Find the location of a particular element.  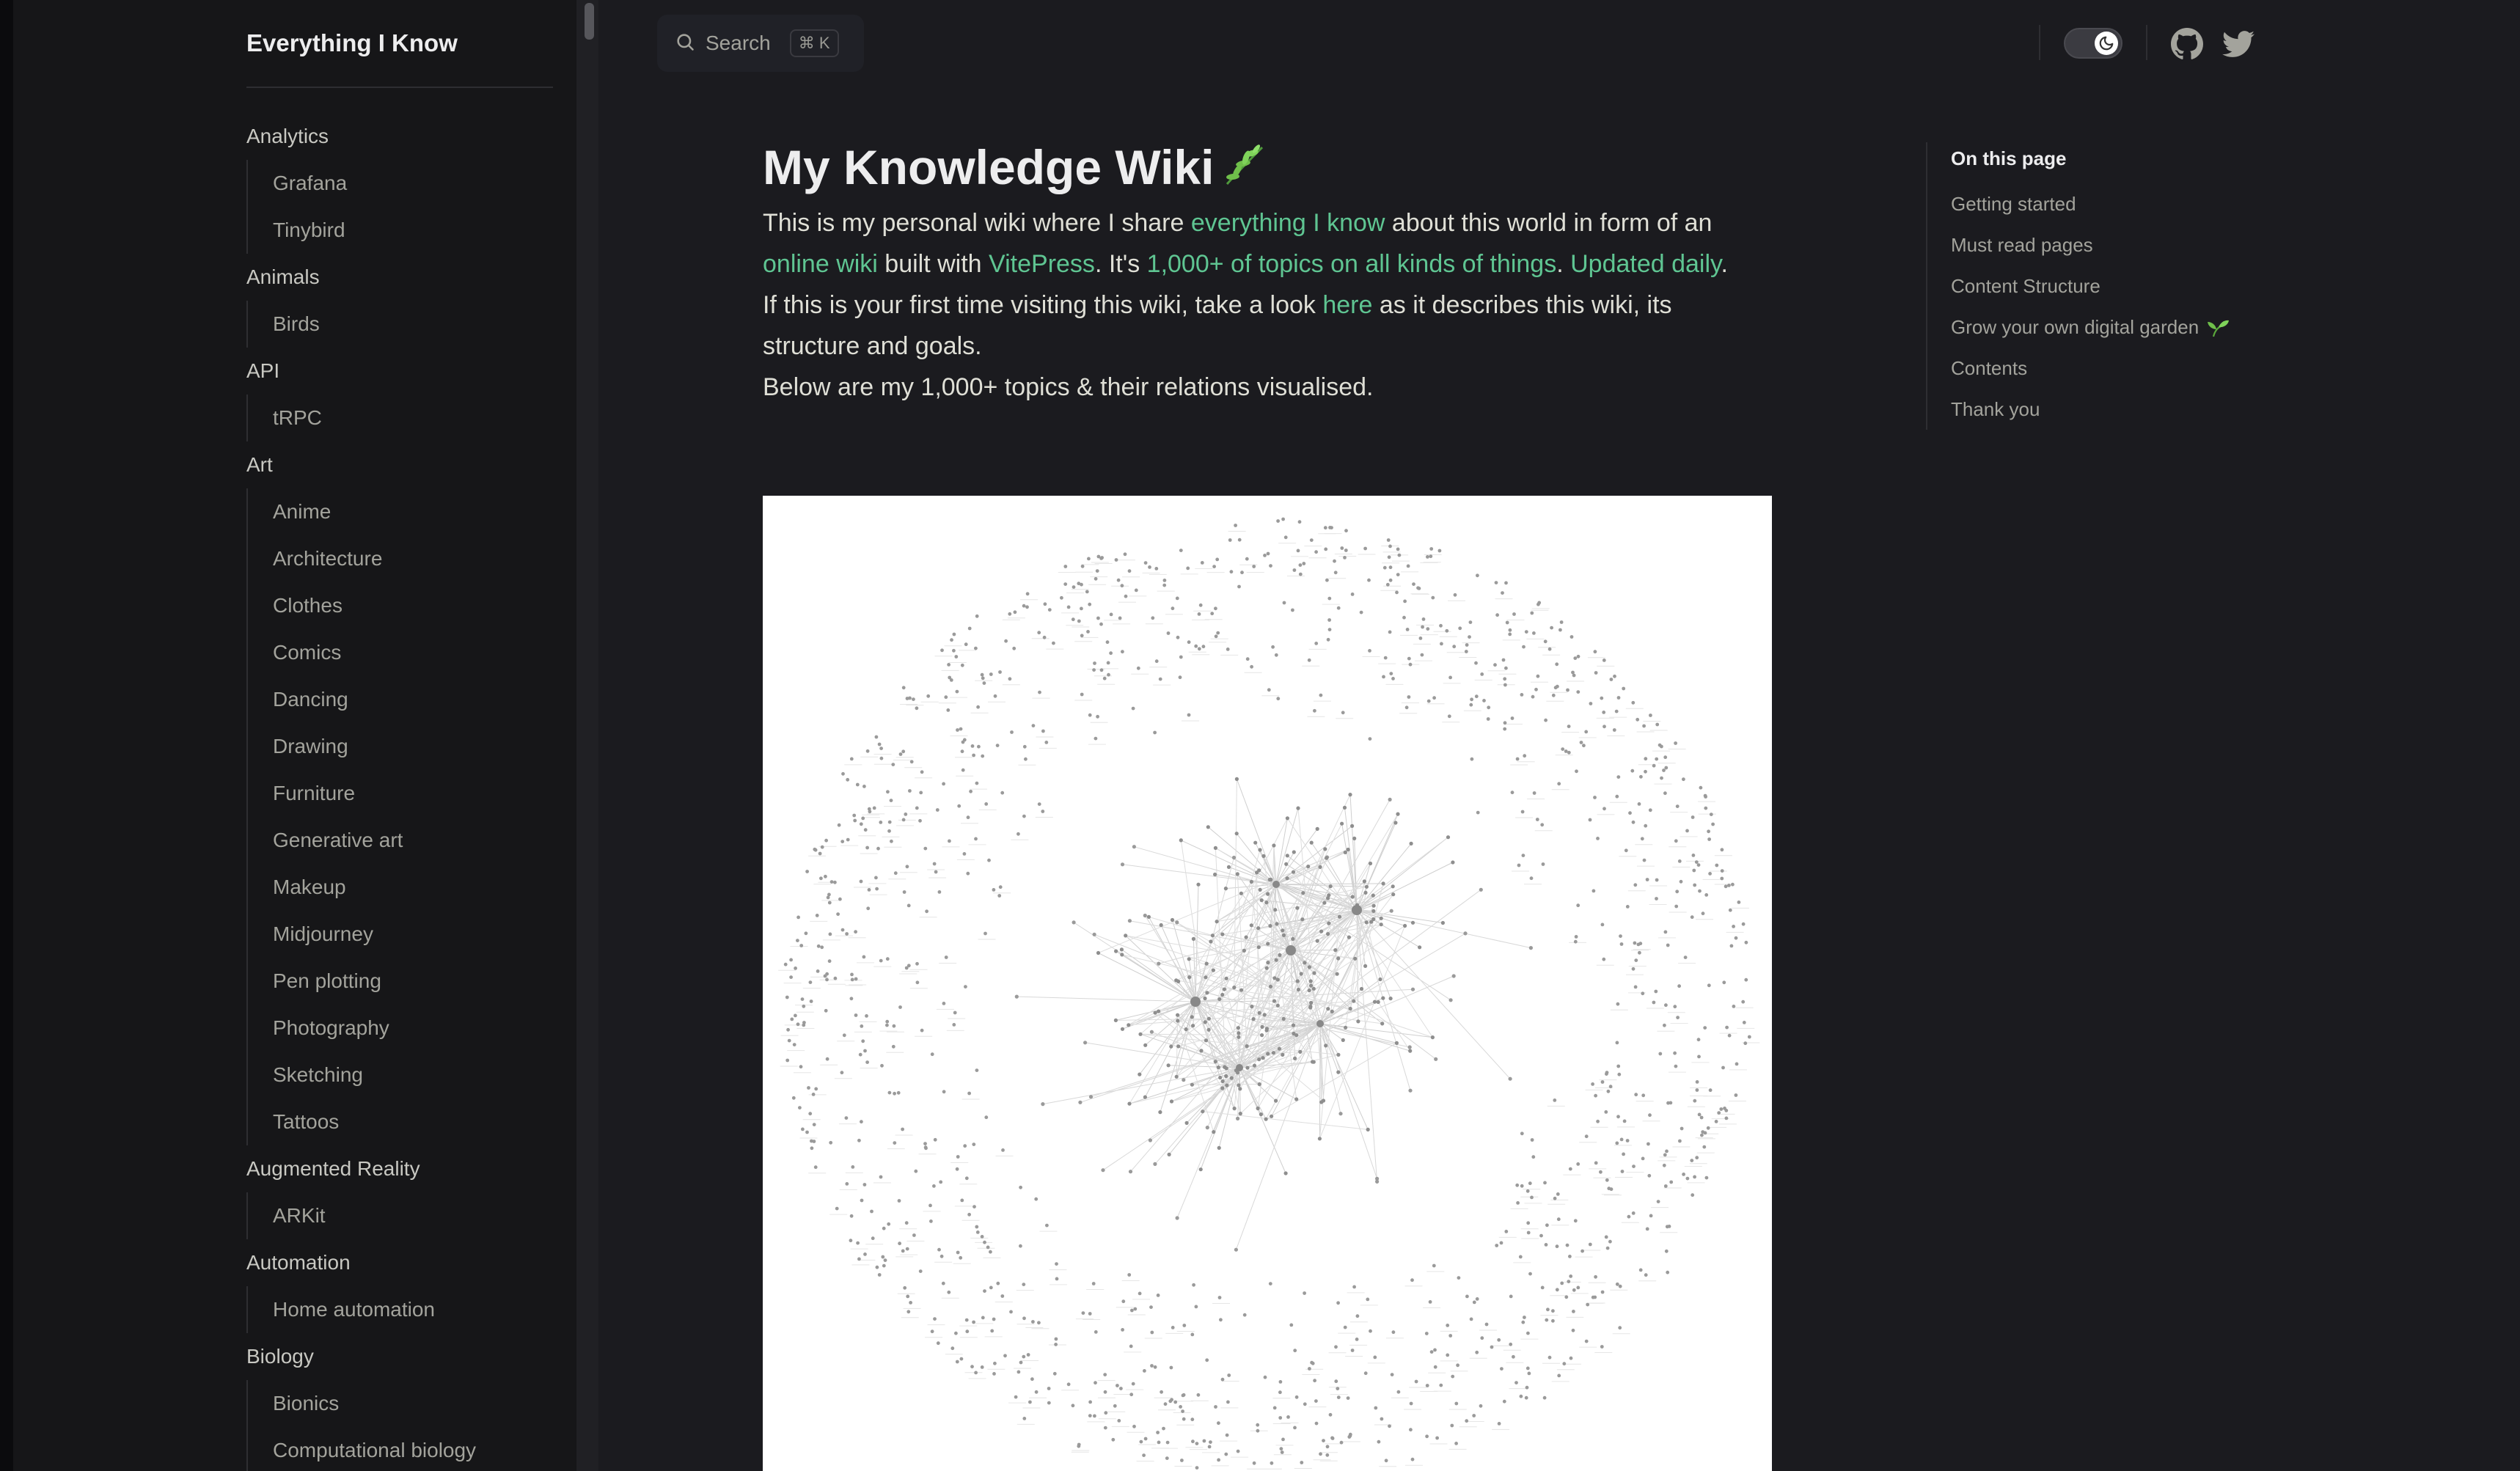

sidebar-item-midjourney: Midjourney is located at coordinates (419, 934).